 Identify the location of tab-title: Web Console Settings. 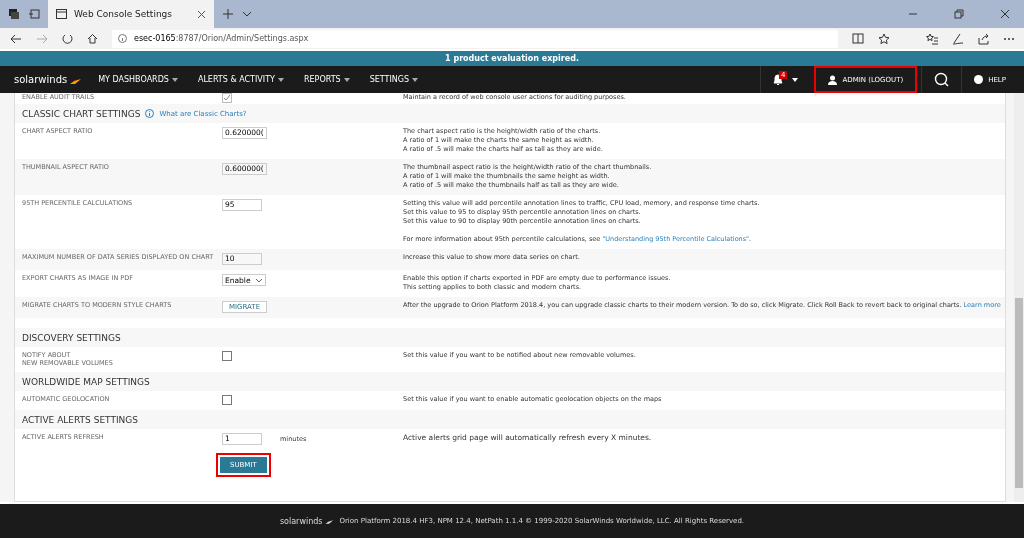
(123, 14).